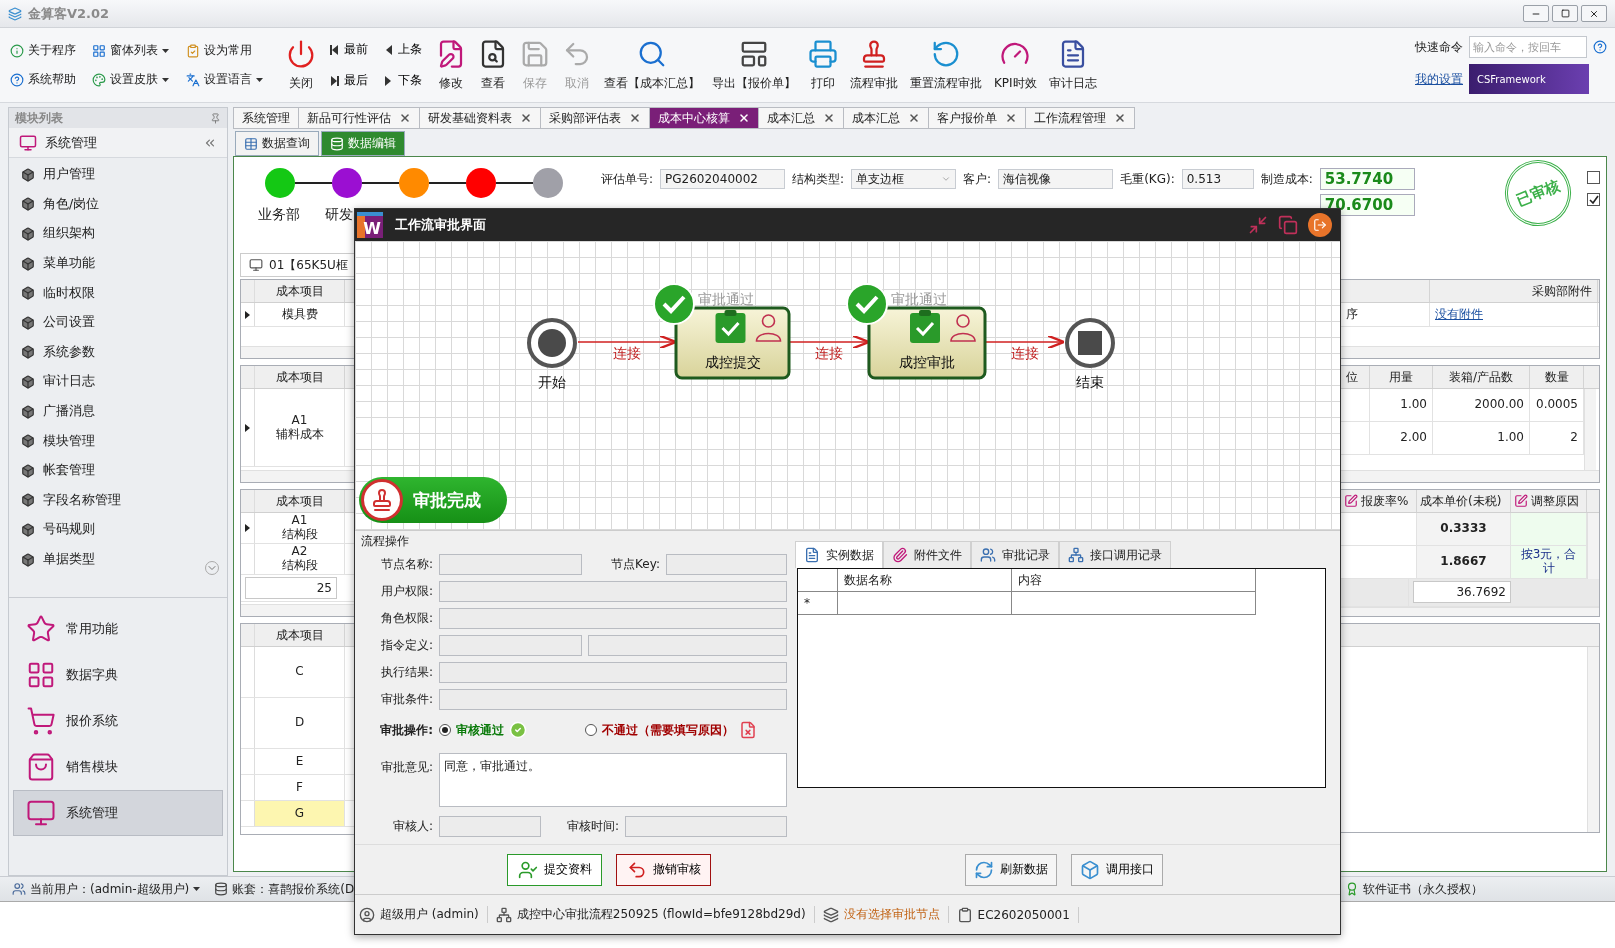  What do you see at coordinates (118, 441) in the screenshot?
I see `sidebar-item: 模块管理` at bounding box center [118, 441].